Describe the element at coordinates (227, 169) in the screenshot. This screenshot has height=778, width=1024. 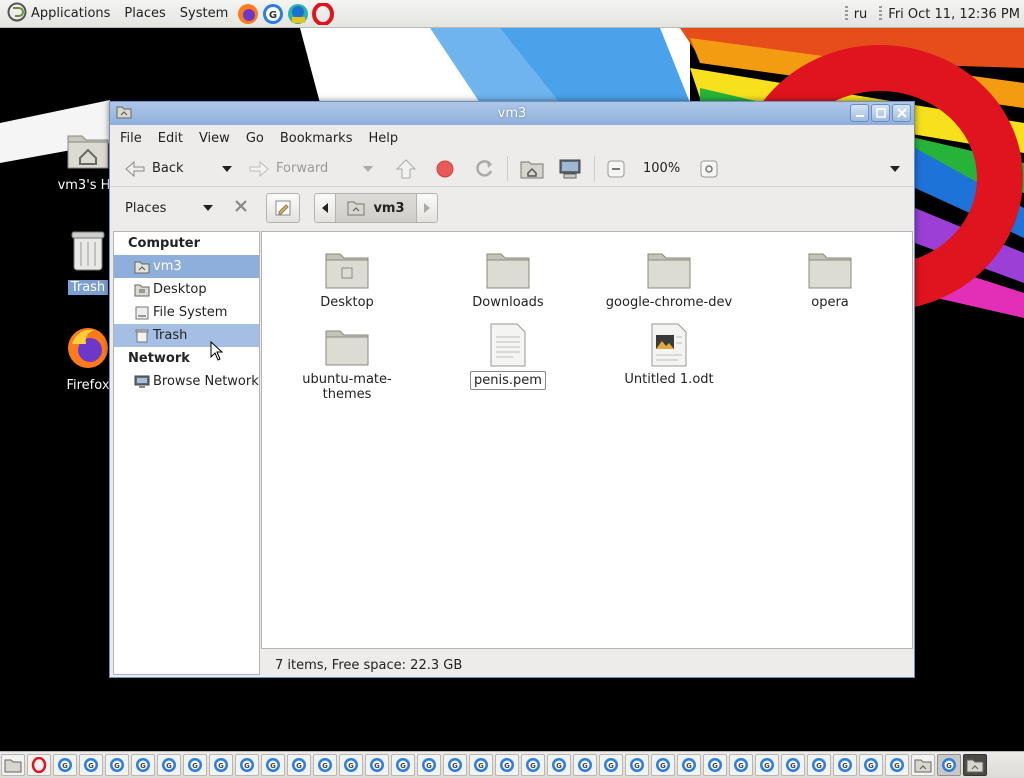
I see `back-history-dropdown` at that location.